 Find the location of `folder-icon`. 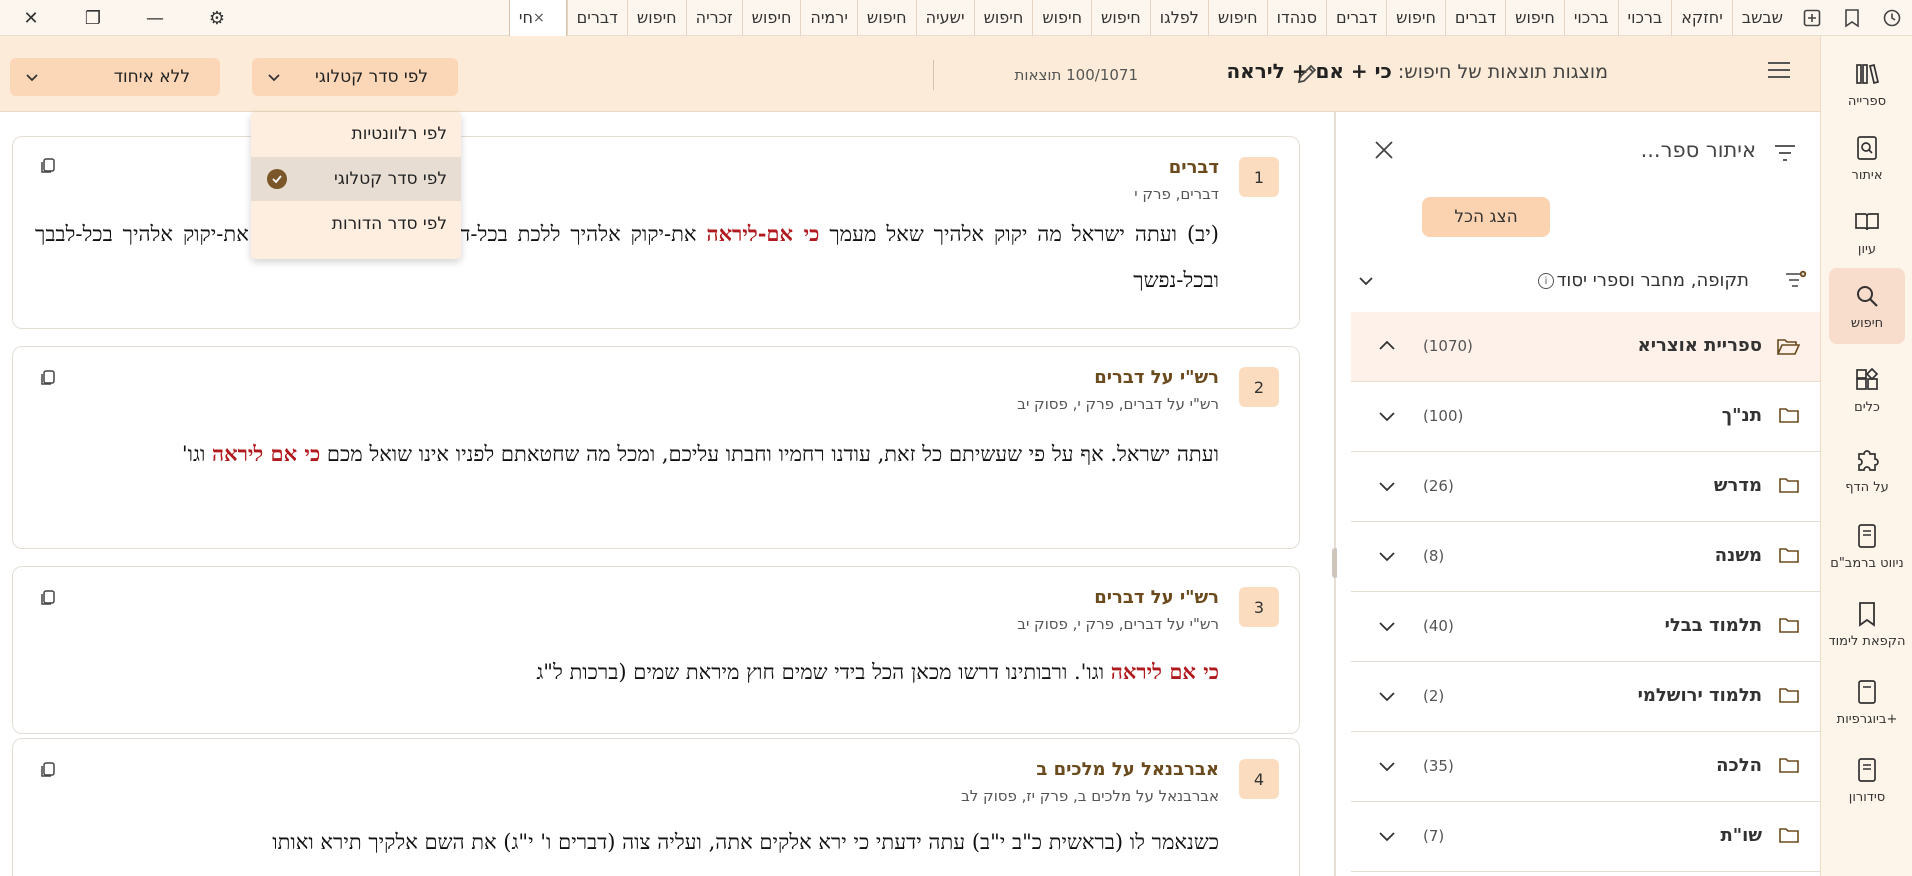

folder-icon is located at coordinates (1789, 557).